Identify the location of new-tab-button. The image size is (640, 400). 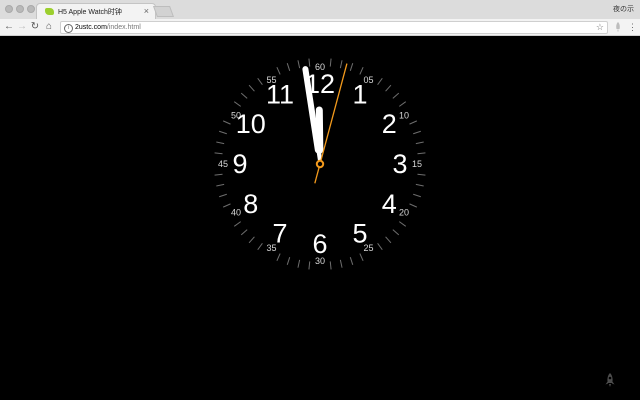
(163, 11).